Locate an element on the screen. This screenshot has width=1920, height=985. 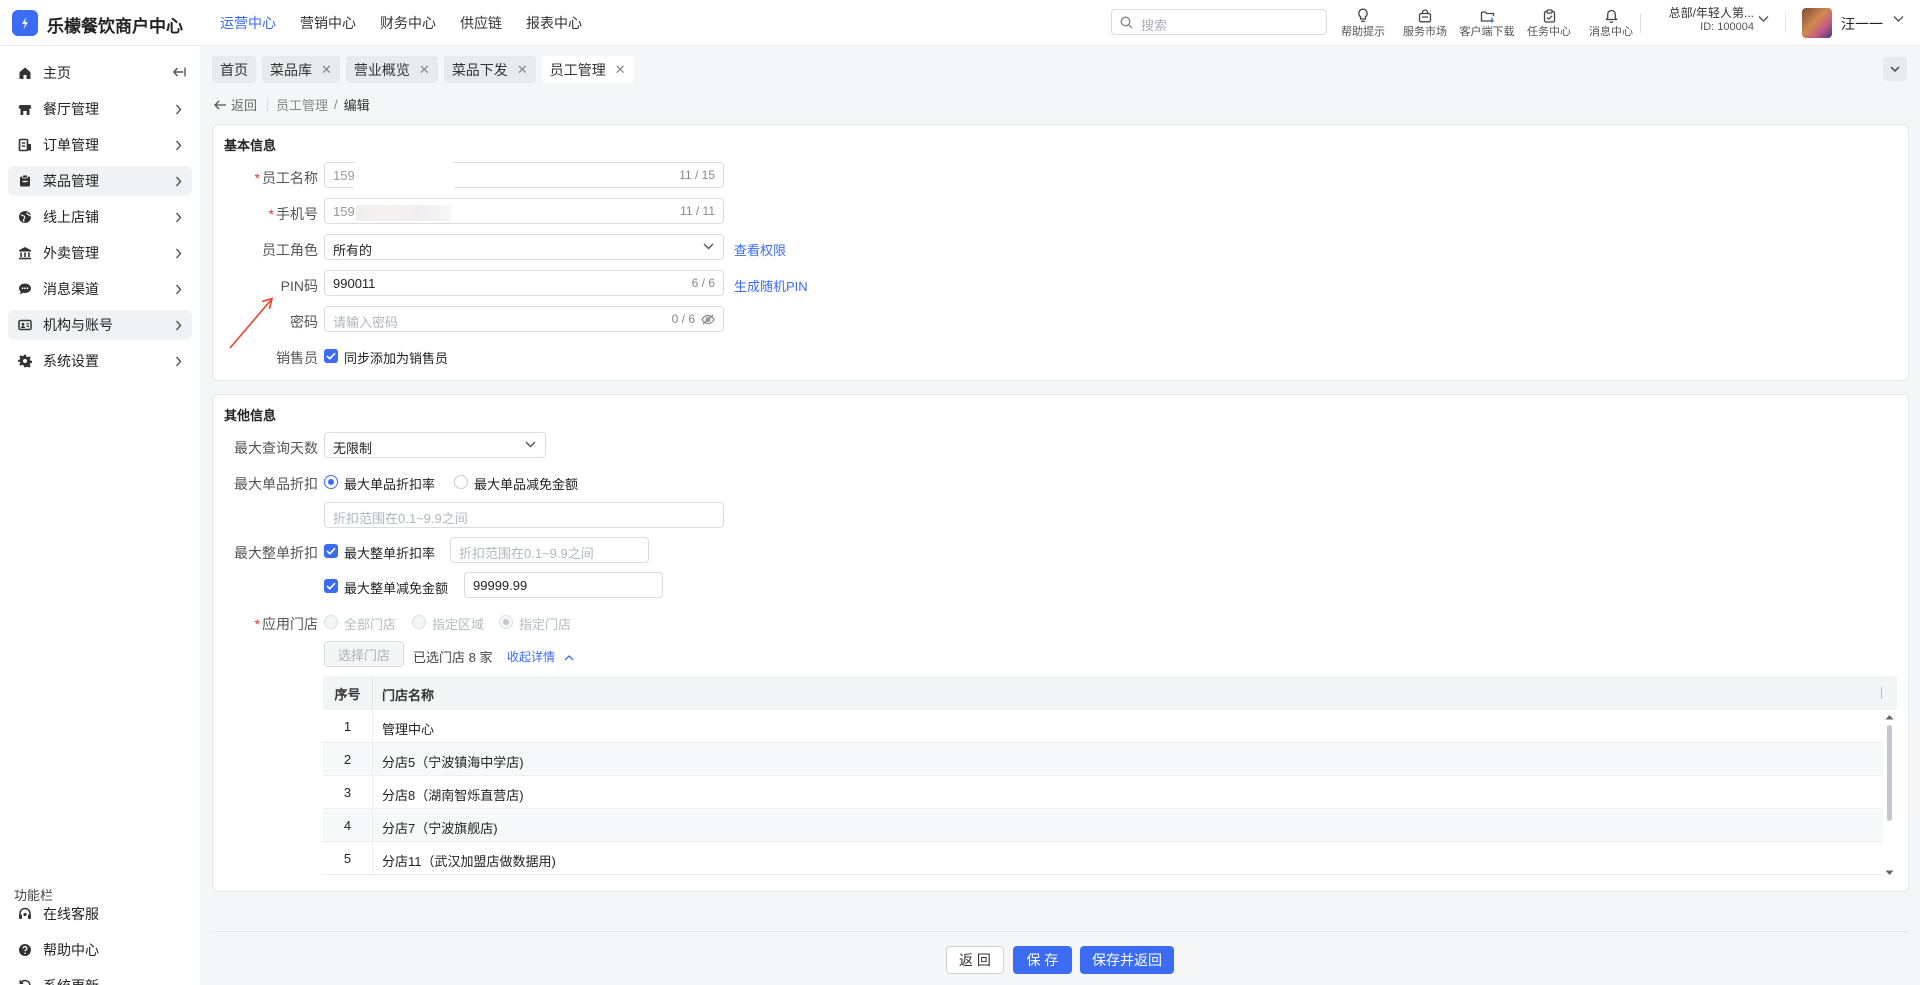
top-nav-item-reports: 报表中心 is located at coordinates (554, 23).